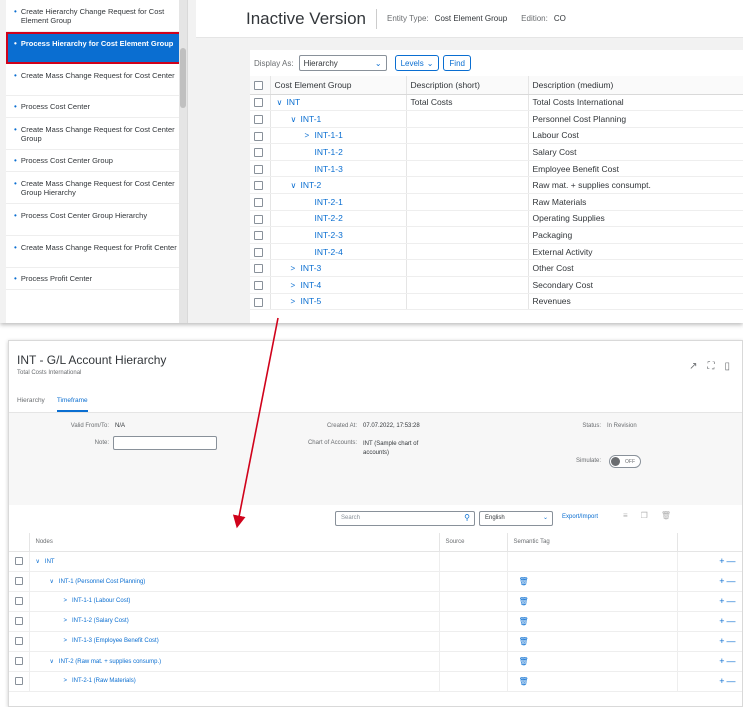  Describe the element at coordinates (234, 581) in the screenshot. I see `node-cell: ∨ INT-1 (Personnel Cost Planning)` at that location.